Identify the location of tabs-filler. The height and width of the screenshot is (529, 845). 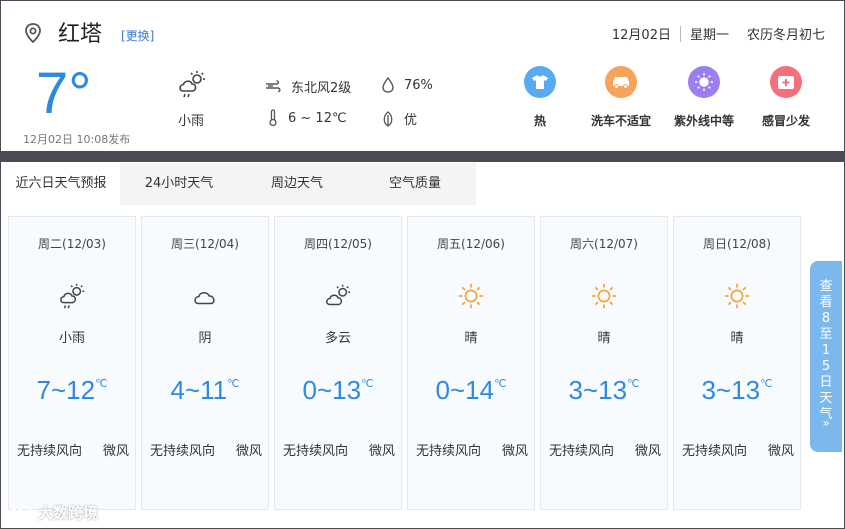
(659, 184).